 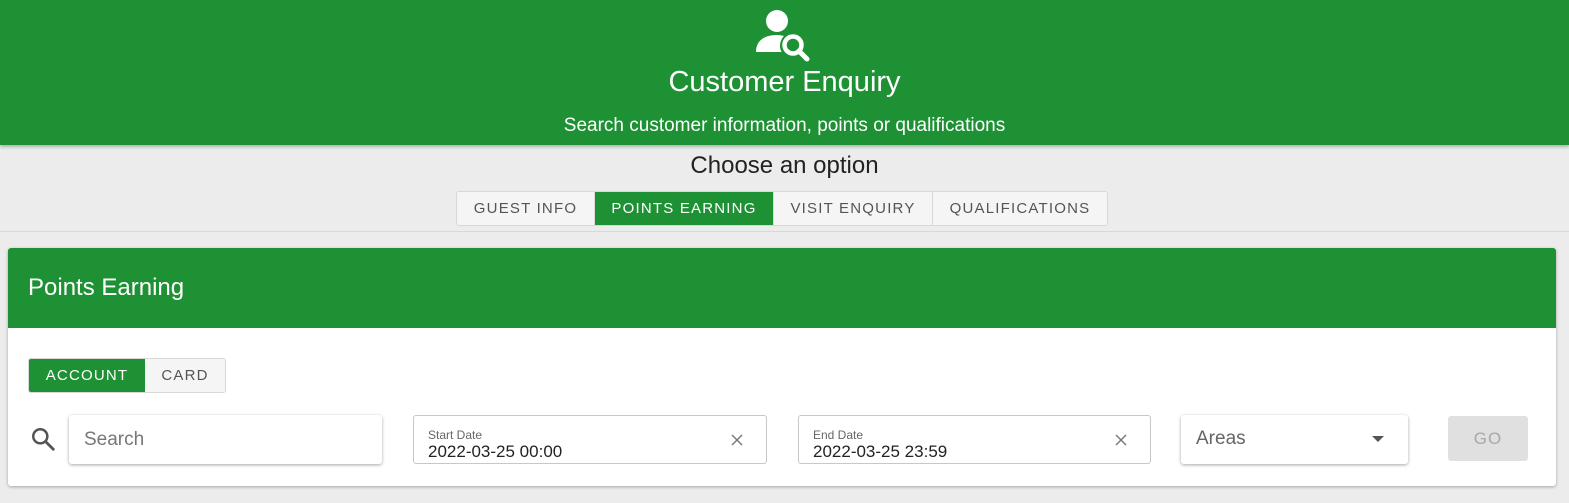 What do you see at coordinates (1378, 439) in the screenshot?
I see `caret-down-icon` at bounding box center [1378, 439].